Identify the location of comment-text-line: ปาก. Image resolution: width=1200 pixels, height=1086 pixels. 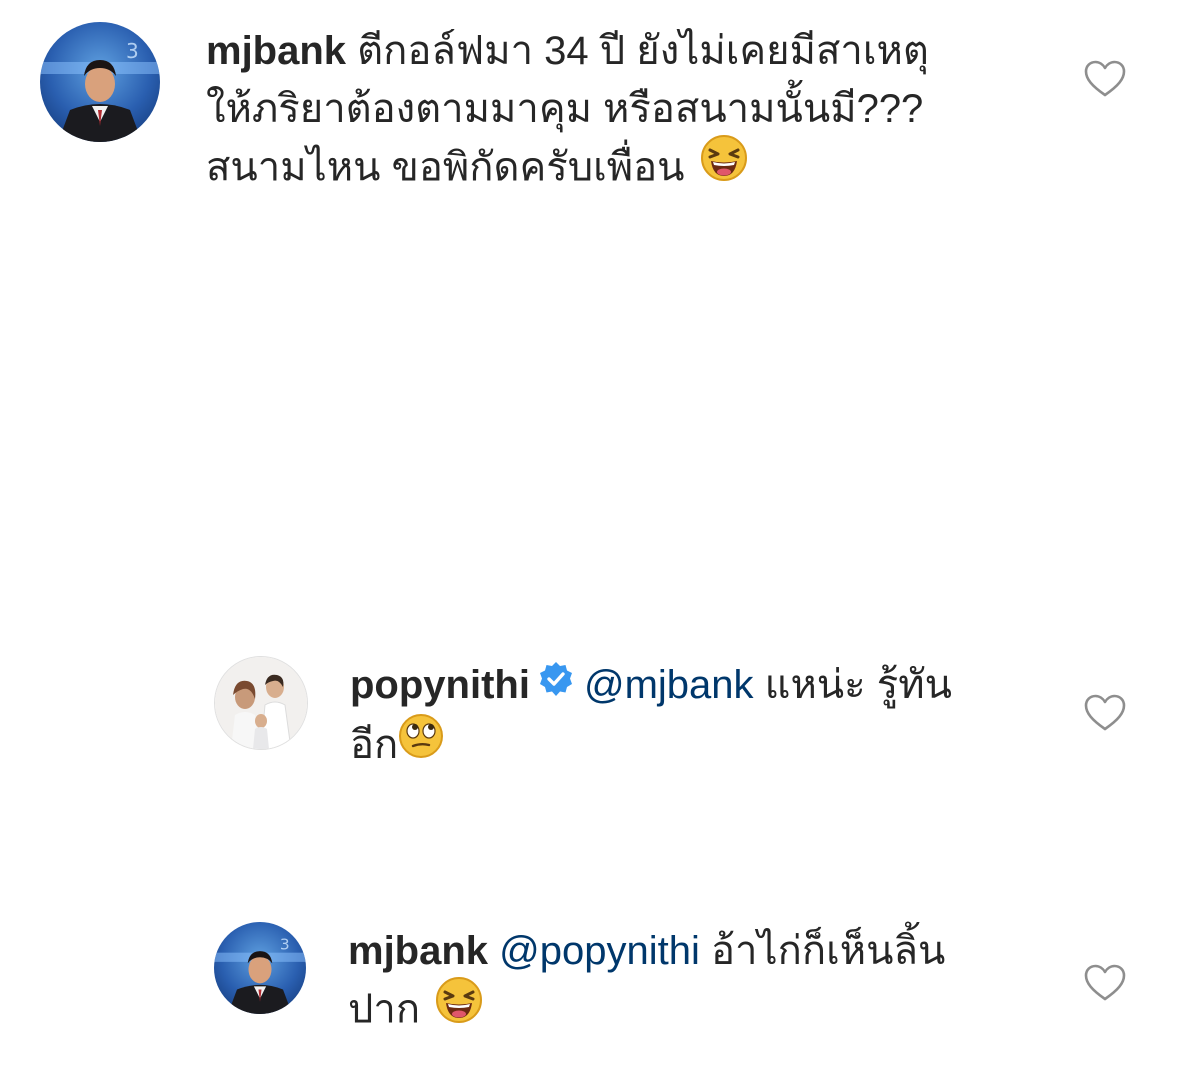
(384, 1009).